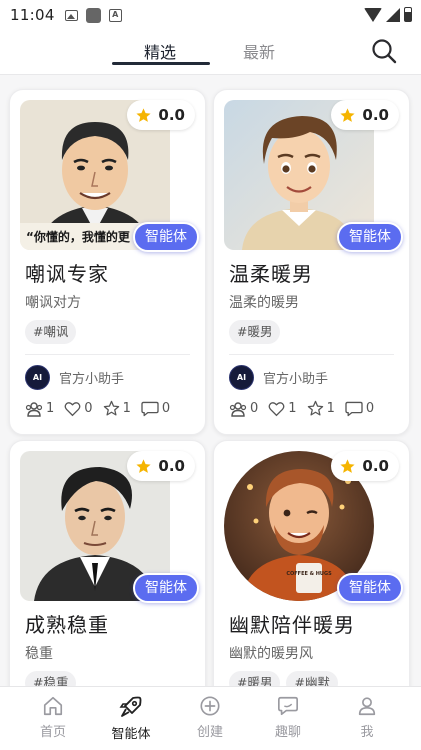  Describe the element at coordinates (67, 274) in the screenshot. I see `agent-title: 嘲讽专家` at that location.